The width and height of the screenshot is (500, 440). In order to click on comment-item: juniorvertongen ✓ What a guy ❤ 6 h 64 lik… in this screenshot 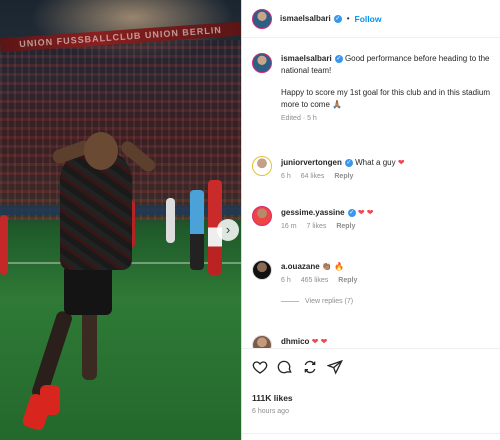, I will do `click(372, 168)`.